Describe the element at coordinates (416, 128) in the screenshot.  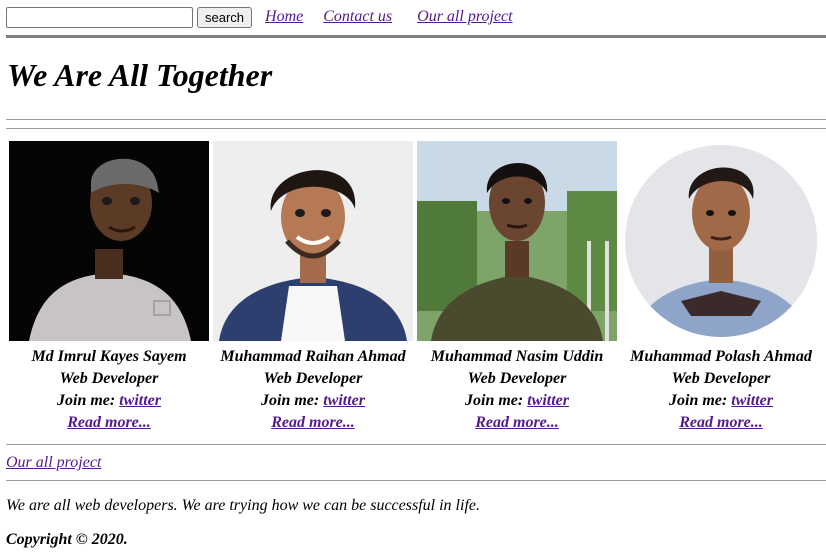
I see `title-divider-bottom` at that location.